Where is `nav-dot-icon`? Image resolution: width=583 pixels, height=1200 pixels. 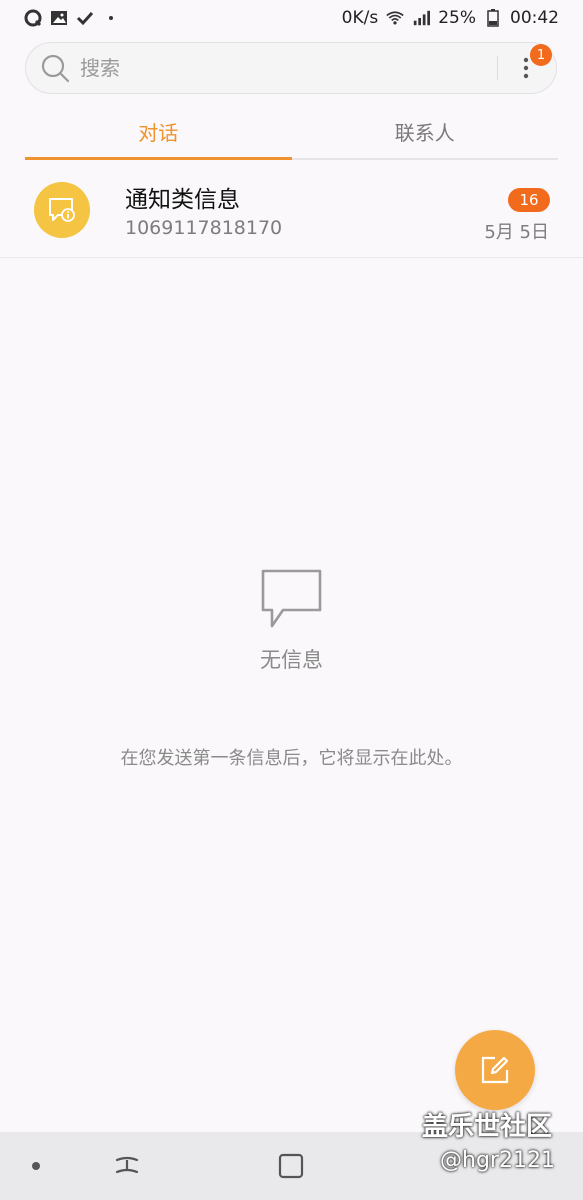
nav-dot-icon is located at coordinates (36, 1166).